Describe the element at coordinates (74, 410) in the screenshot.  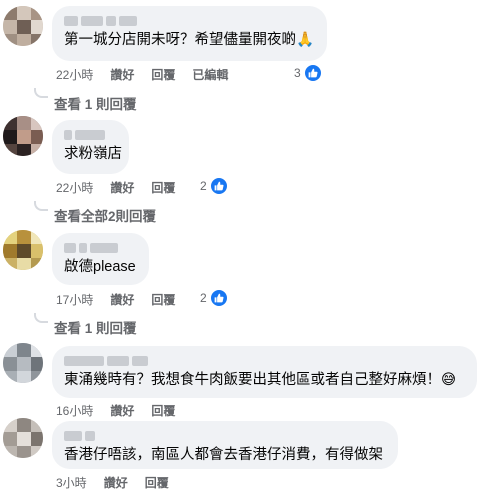
I see `comment-time: 16小時` at that location.